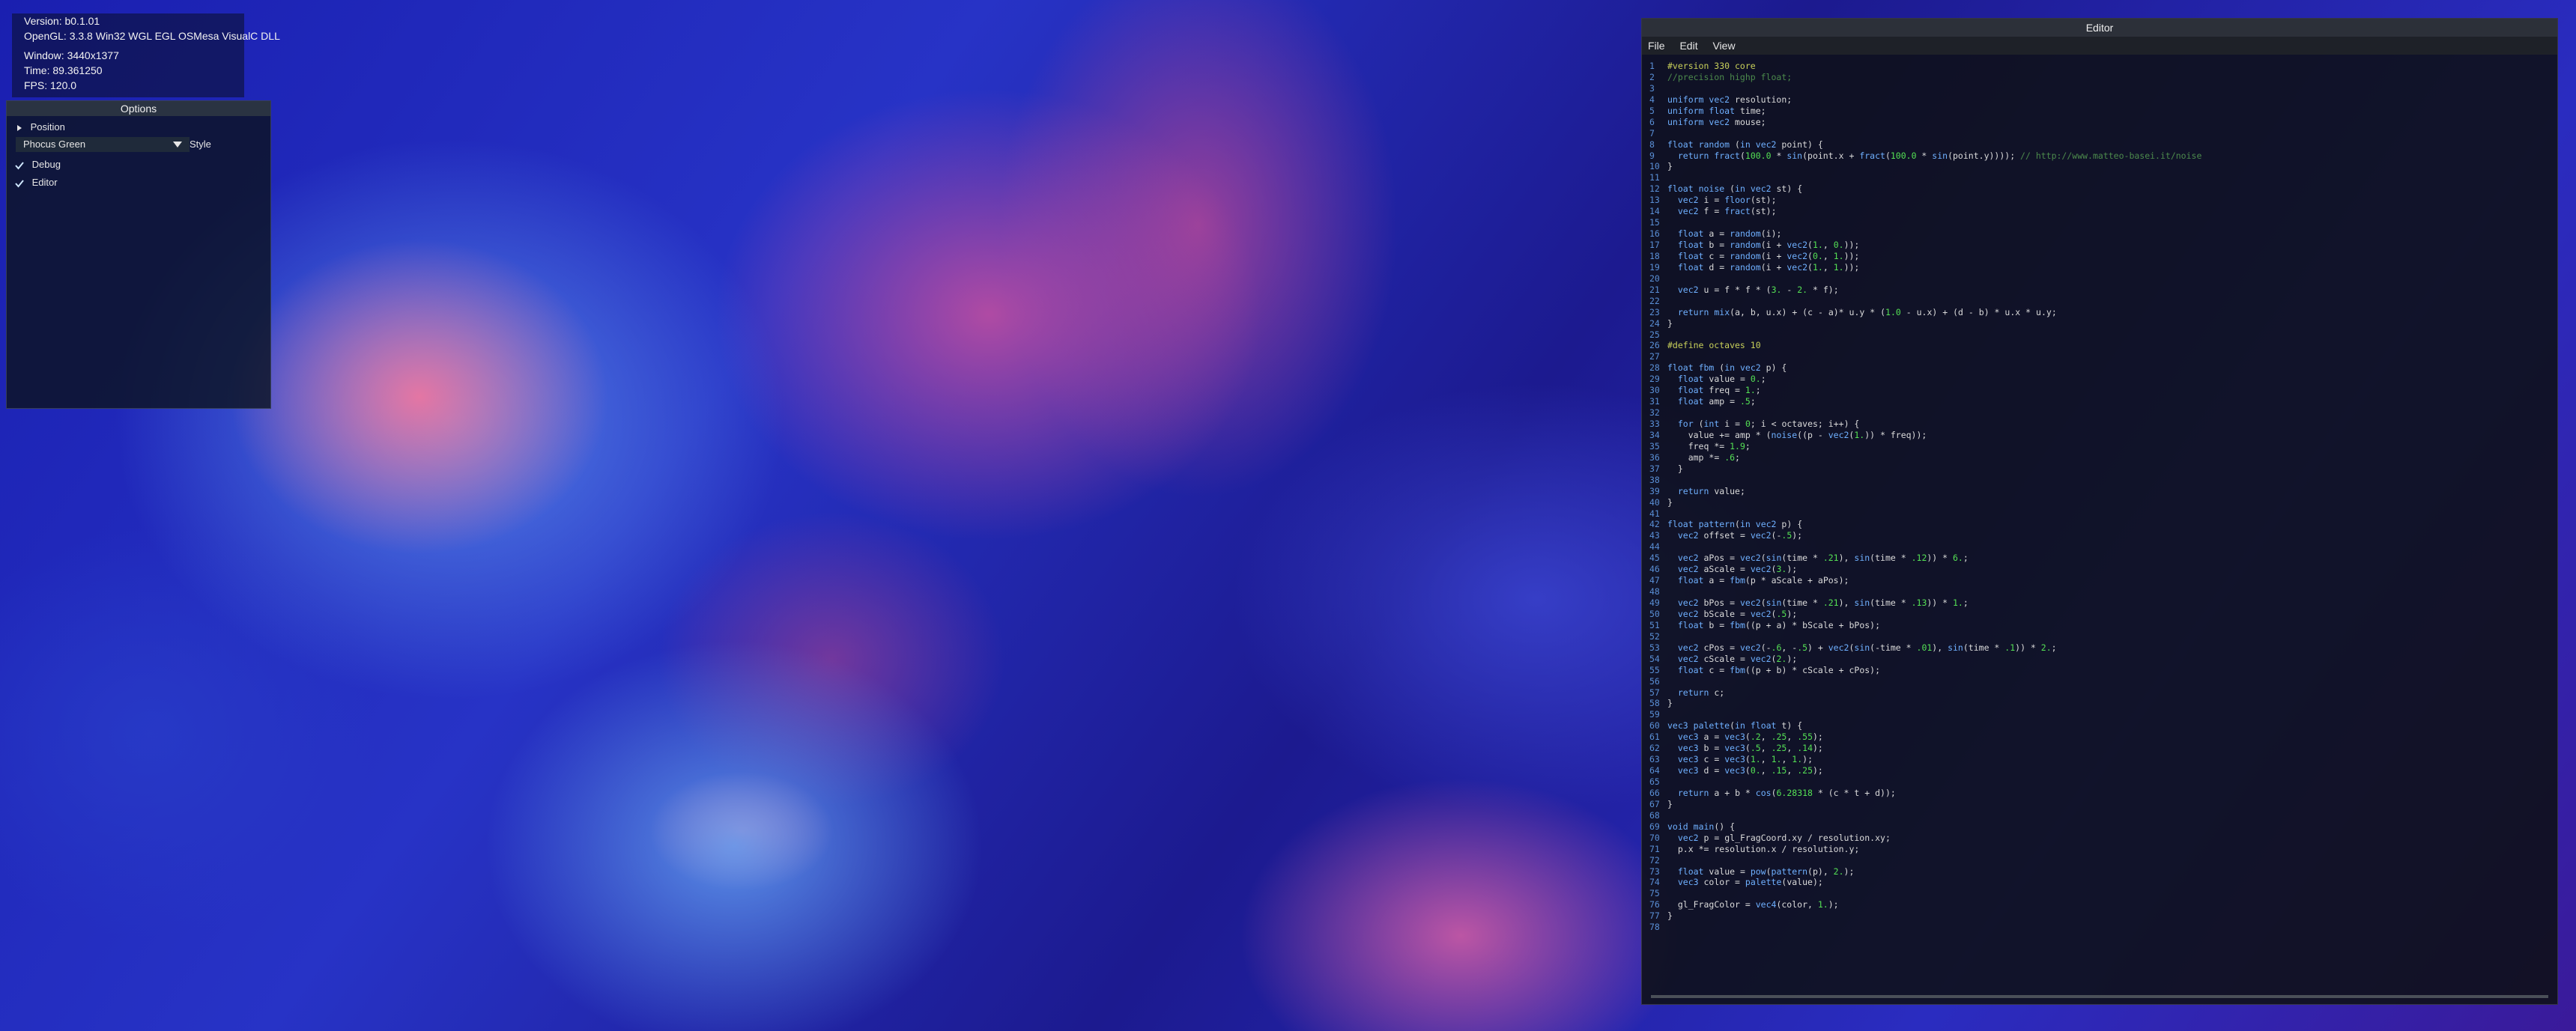 The image size is (2576, 1031). I want to click on code-line: 63 vec3 c = vec3(1., 1., 1.);, so click(2099, 759).